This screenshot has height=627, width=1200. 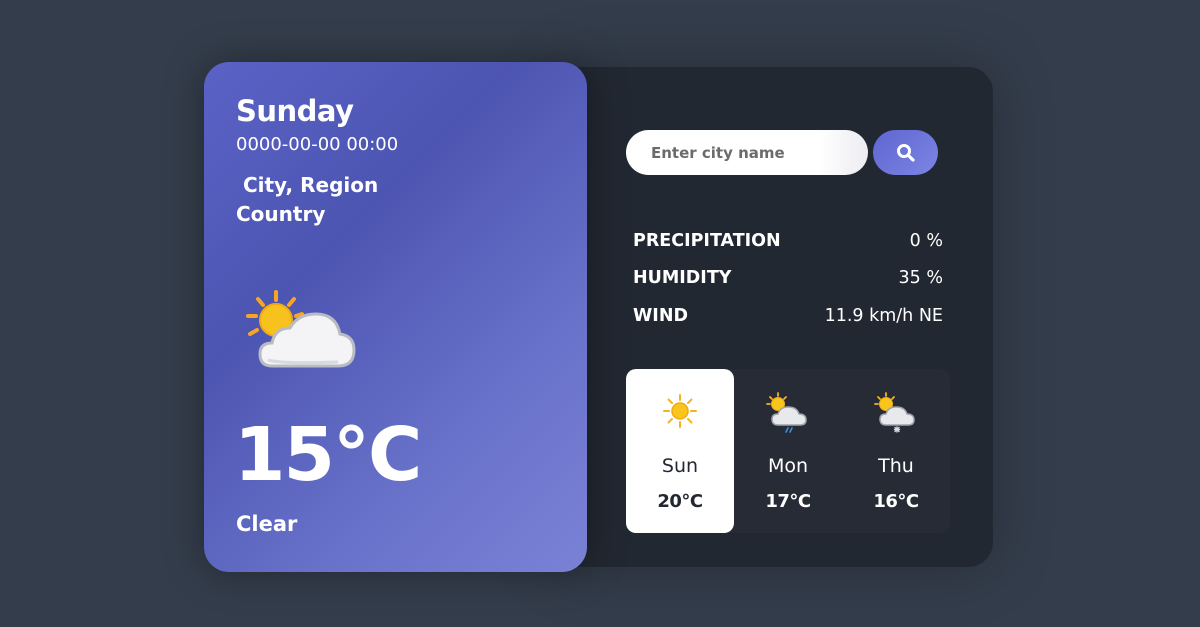 What do you see at coordinates (747, 152) in the screenshot?
I see `city-search-input` at bounding box center [747, 152].